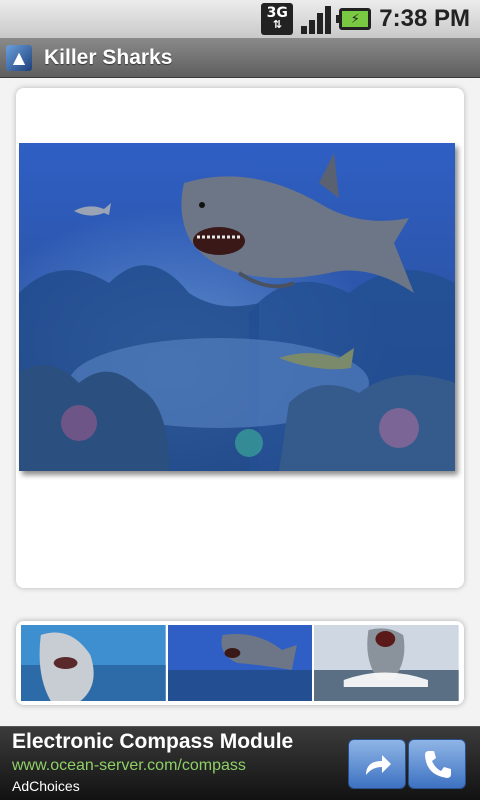 The image size is (480, 800). Describe the element at coordinates (129, 766) in the screenshot. I see `ad-url: www.ocean-server.com/compass` at that location.